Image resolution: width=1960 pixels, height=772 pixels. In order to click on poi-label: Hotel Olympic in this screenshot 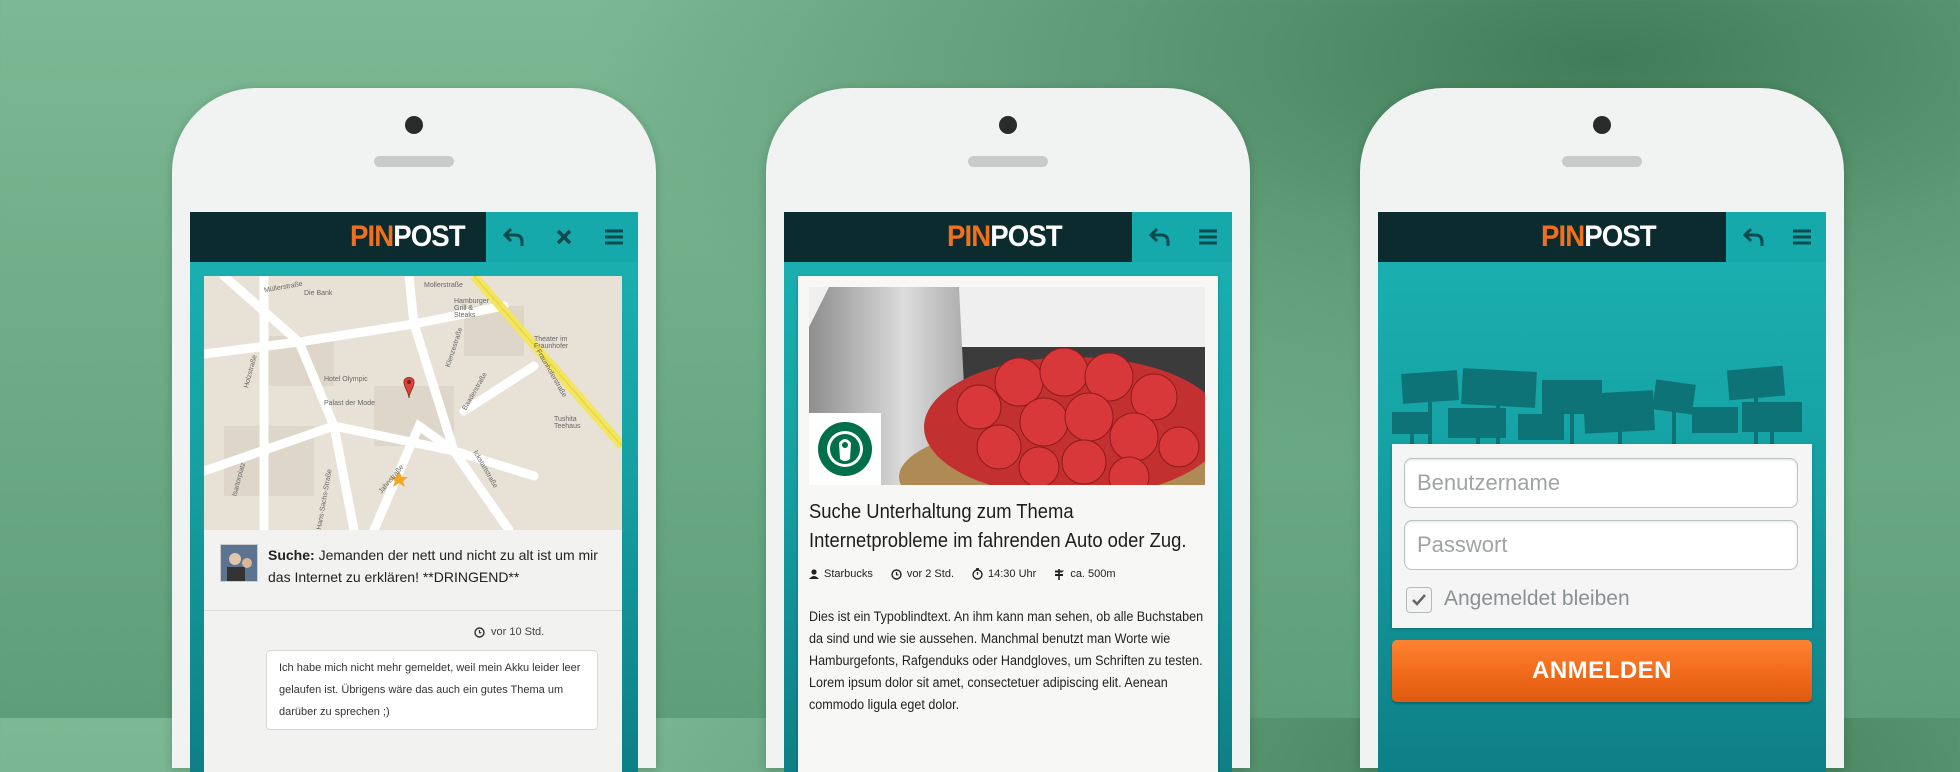, I will do `click(346, 379)`.